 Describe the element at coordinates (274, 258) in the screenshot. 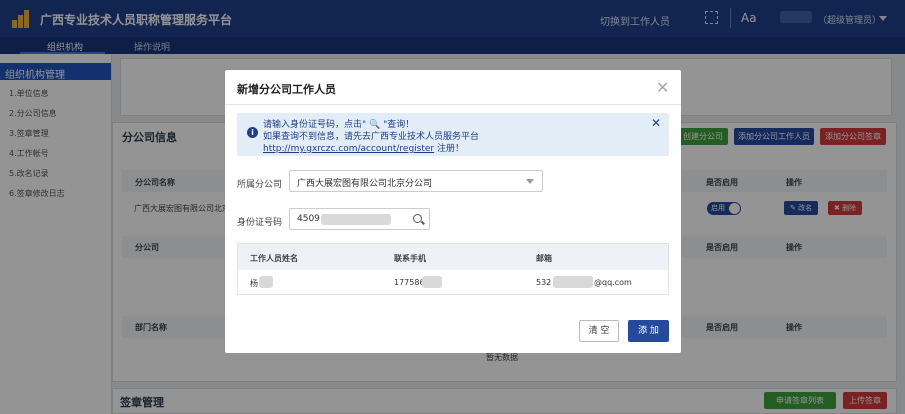

I see `col-staff-name: 工作人员姓名` at that location.